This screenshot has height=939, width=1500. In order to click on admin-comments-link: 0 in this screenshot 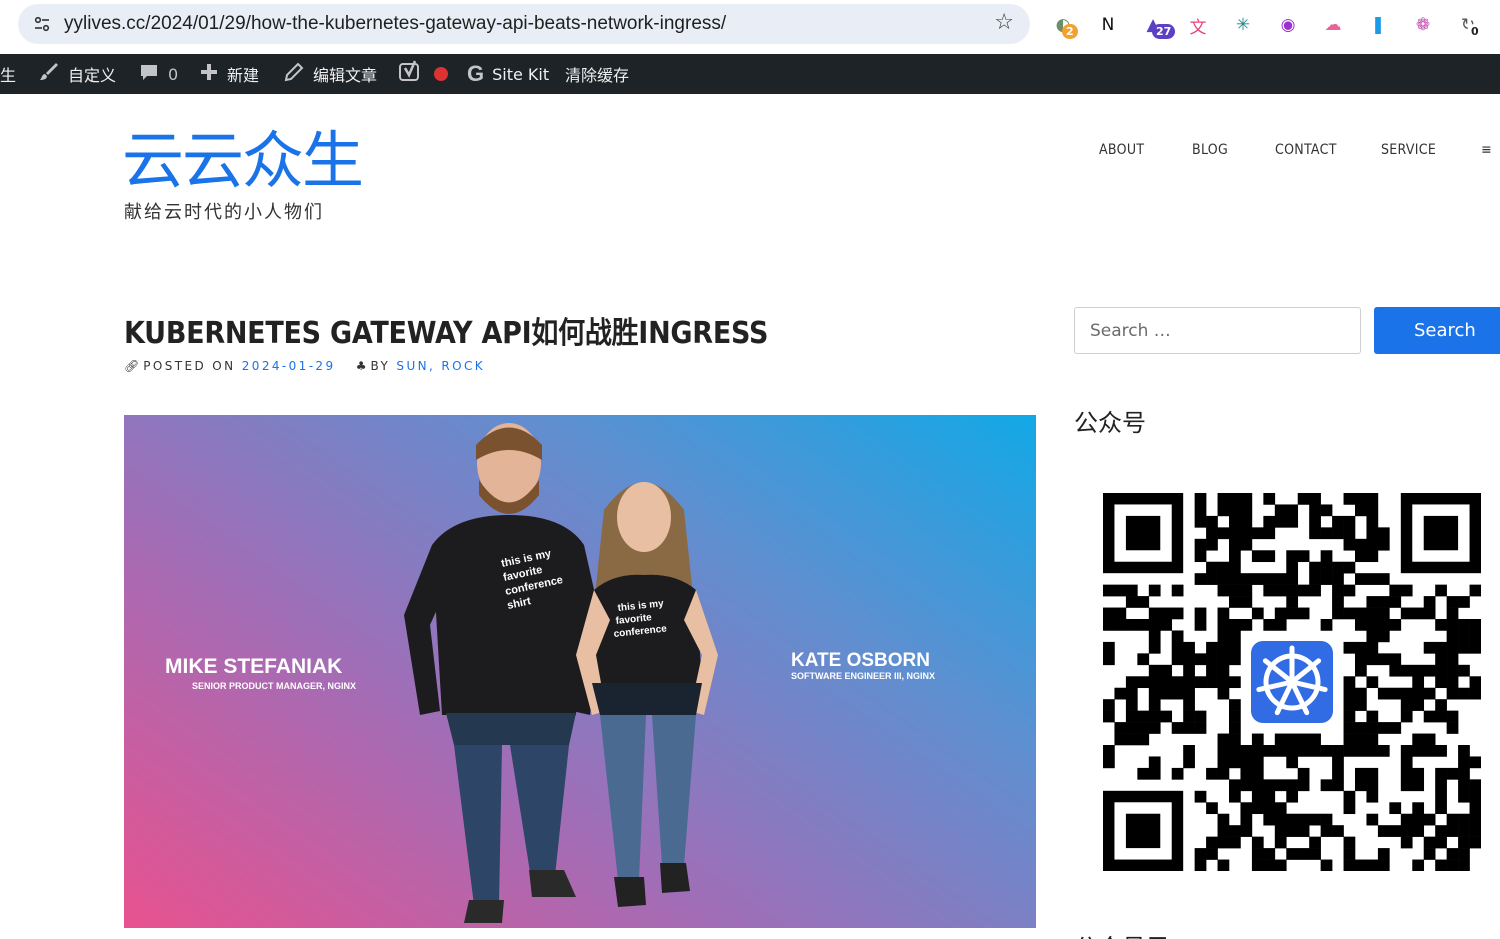, I will do `click(158, 74)`.